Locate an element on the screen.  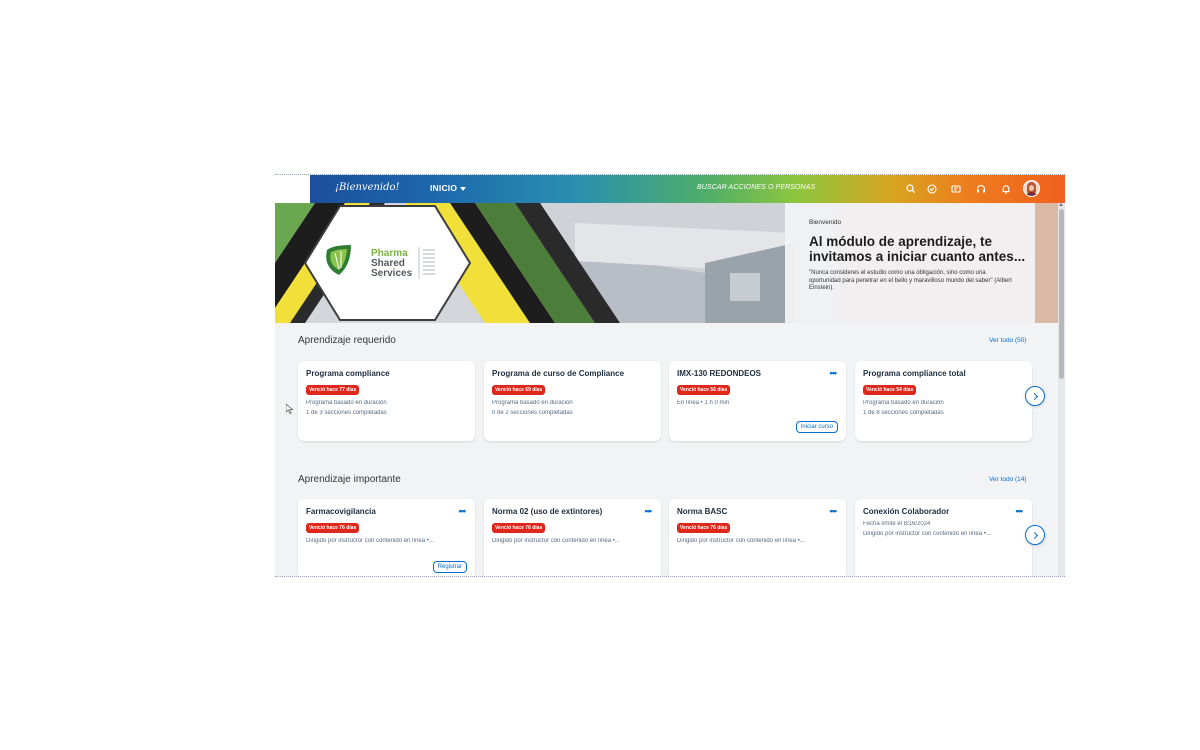
headset-icon is located at coordinates (981, 189).